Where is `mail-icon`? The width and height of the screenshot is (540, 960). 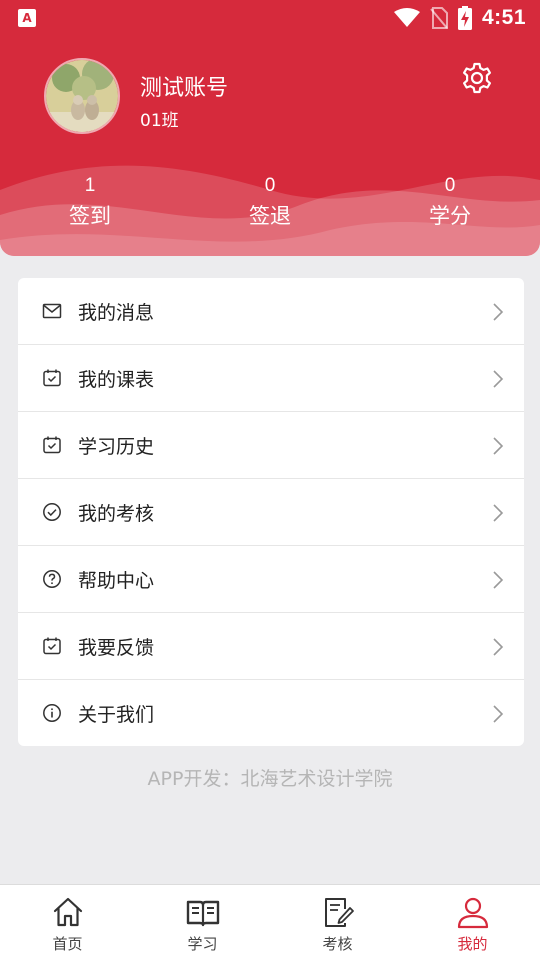
mail-icon is located at coordinates (52, 311).